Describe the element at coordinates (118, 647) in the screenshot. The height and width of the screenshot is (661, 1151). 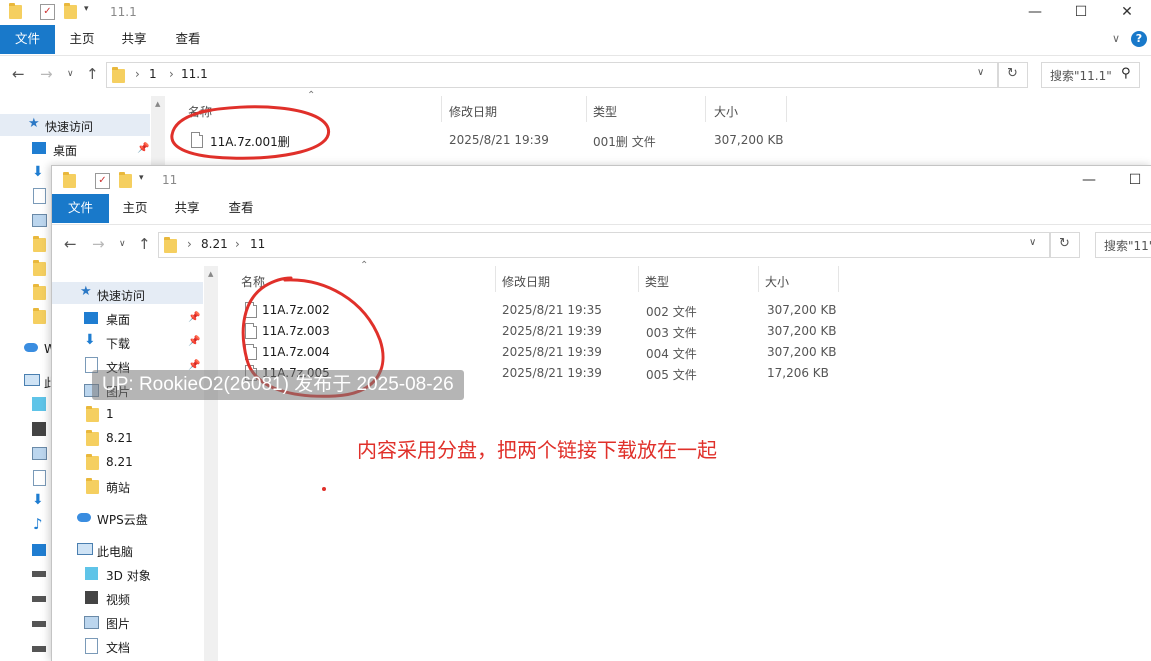
I see `sidebar-item-documents: 文档` at that location.